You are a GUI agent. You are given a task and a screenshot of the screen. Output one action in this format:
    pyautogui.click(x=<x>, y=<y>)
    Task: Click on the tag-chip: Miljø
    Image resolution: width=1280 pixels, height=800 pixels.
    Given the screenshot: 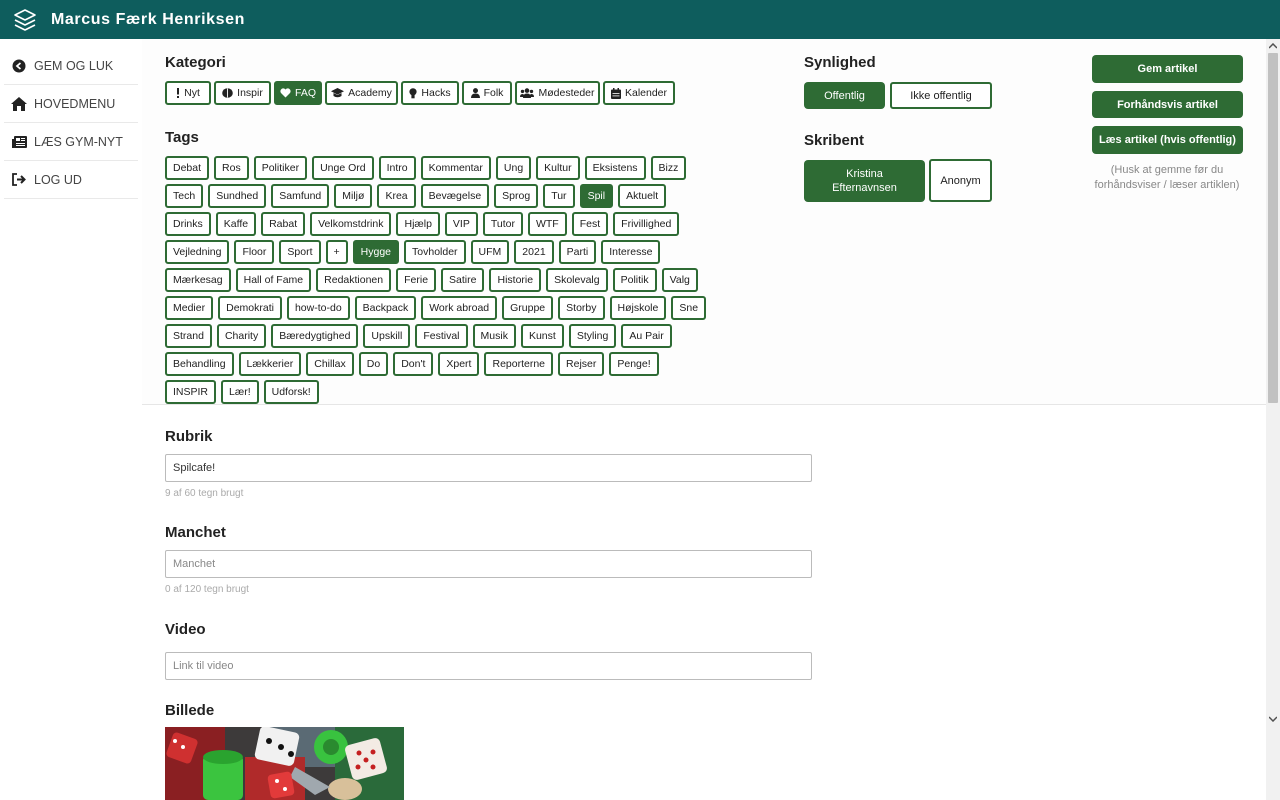 What is the action you would take?
    pyautogui.click(x=353, y=196)
    